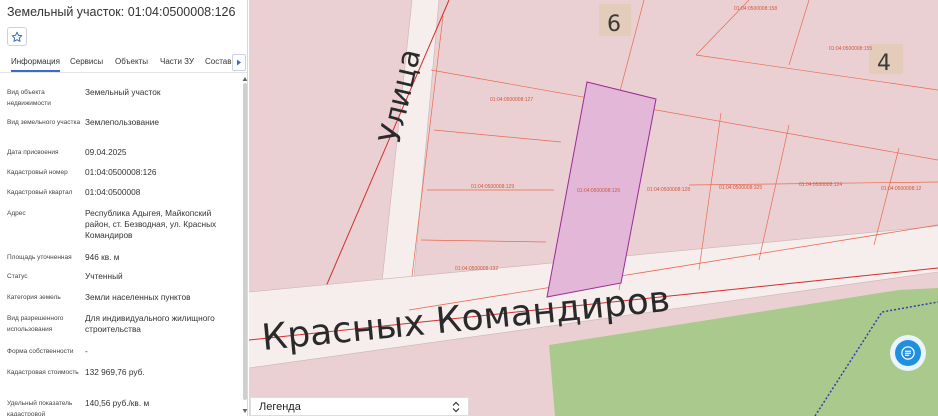 This screenshot has height=416, width=938. I want to click on row-value-area: 946 кв. м, so click(102, 257).